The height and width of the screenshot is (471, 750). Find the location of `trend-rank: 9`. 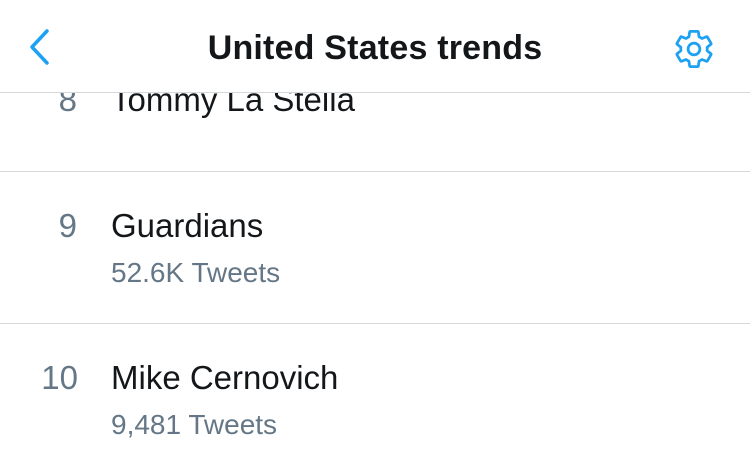

trend-rank: 9 is located at coordinates (67, 225).